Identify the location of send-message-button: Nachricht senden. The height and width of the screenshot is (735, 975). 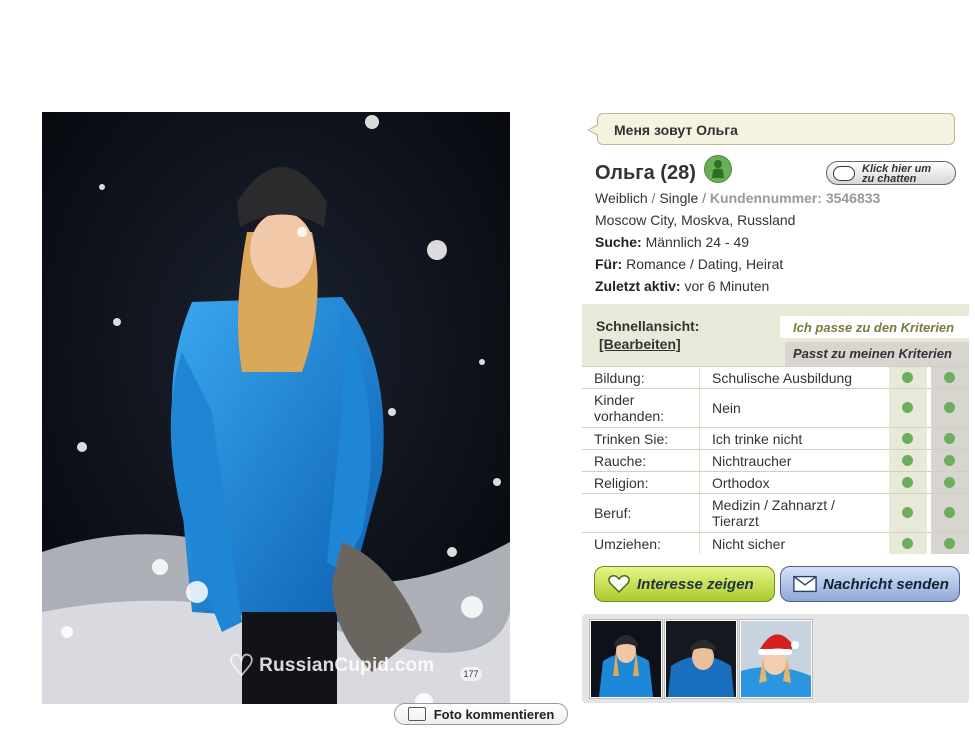
(870, 584).